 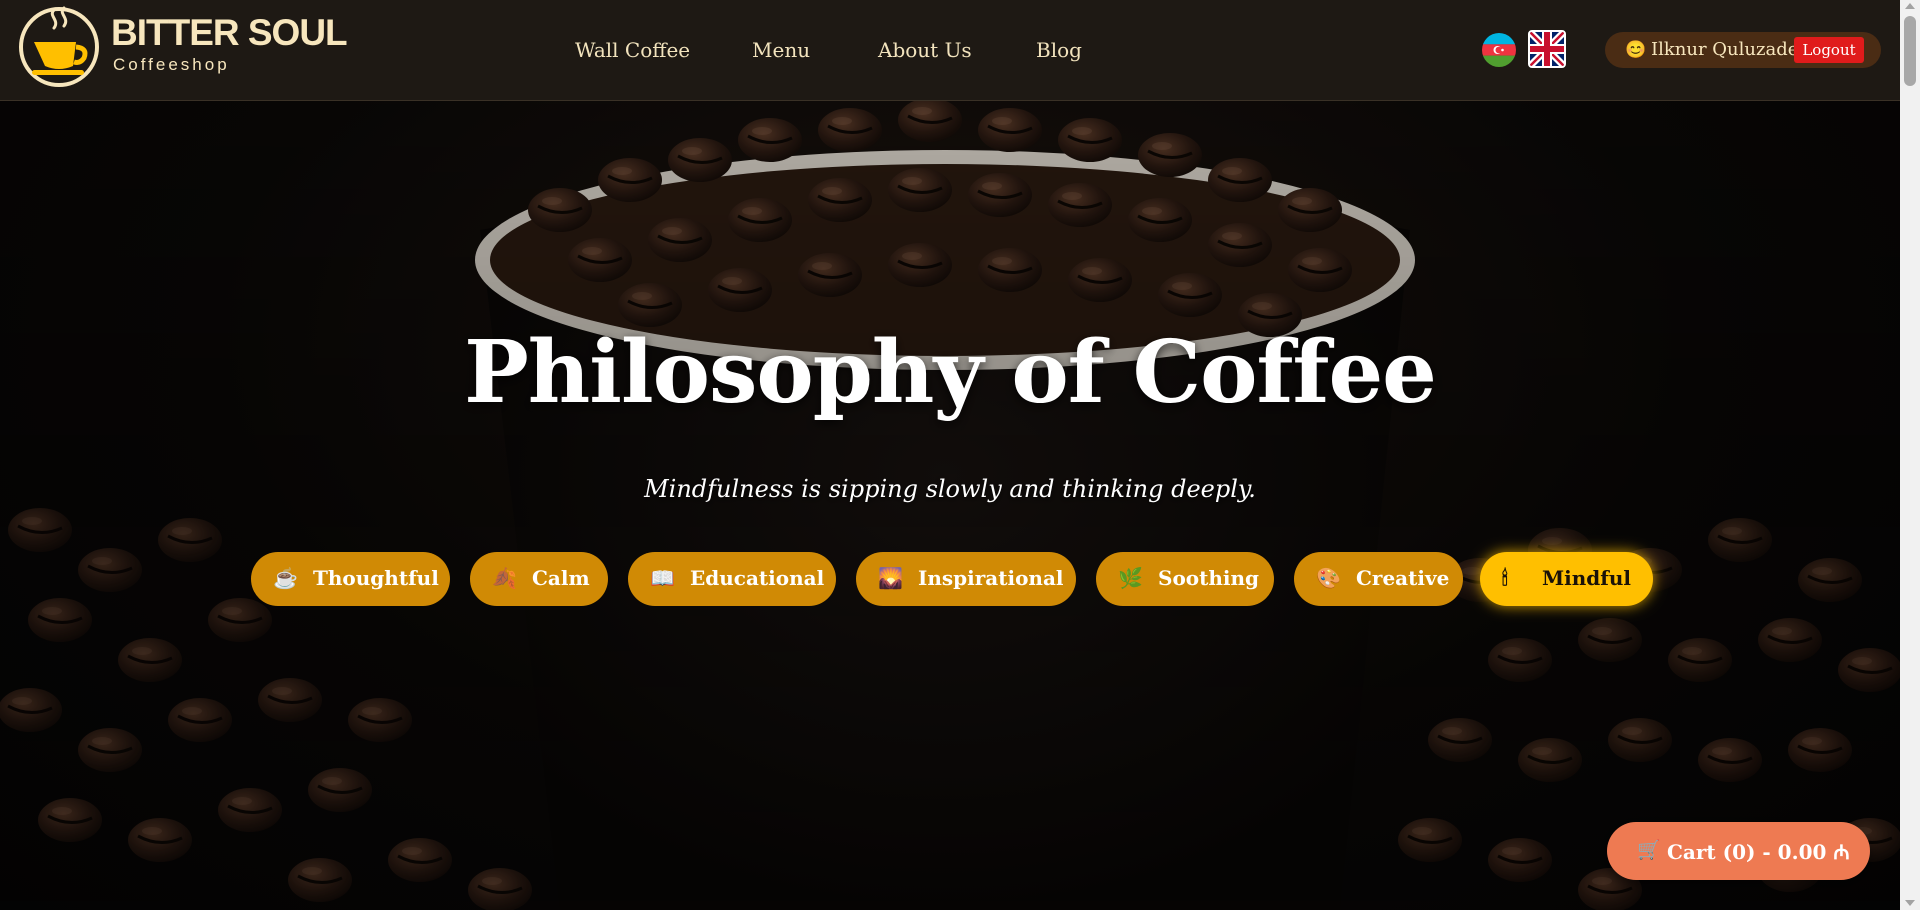 I want to click on brand-name: BITTER SOUL, so click(x=229, y=33).